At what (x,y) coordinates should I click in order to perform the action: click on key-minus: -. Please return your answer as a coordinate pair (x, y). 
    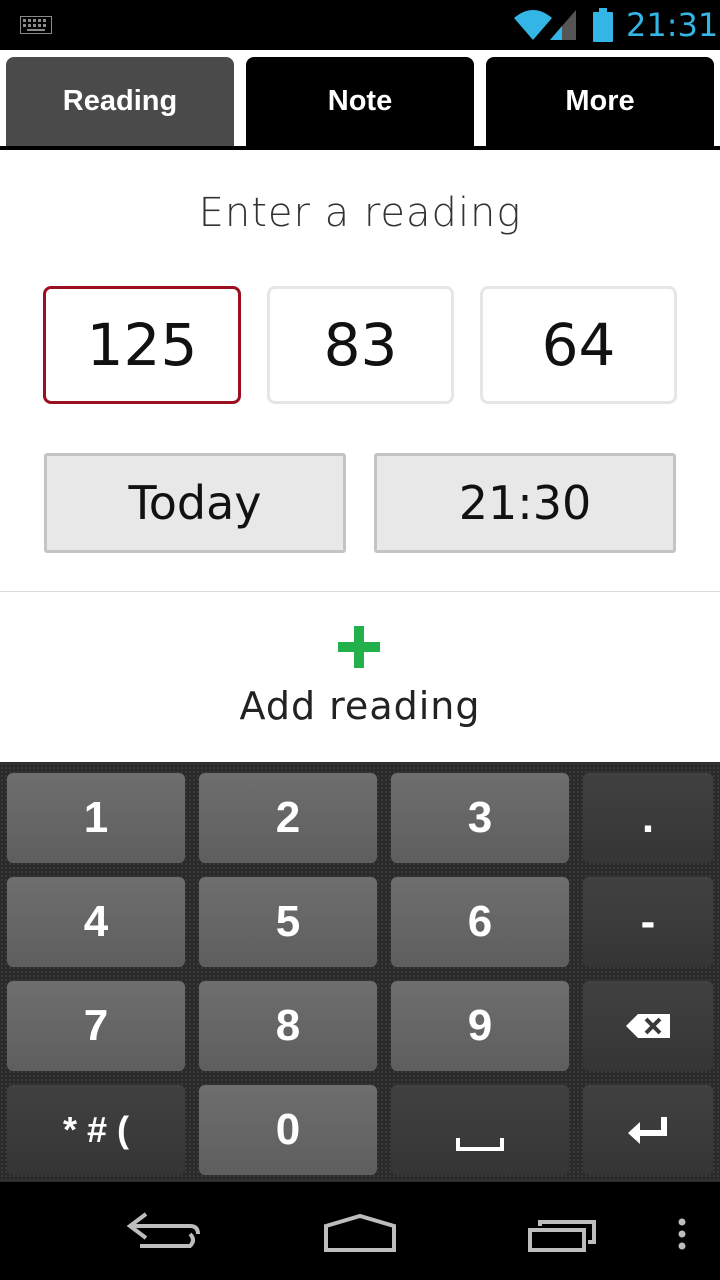
    Looking at the image, I should click on (648, 922).